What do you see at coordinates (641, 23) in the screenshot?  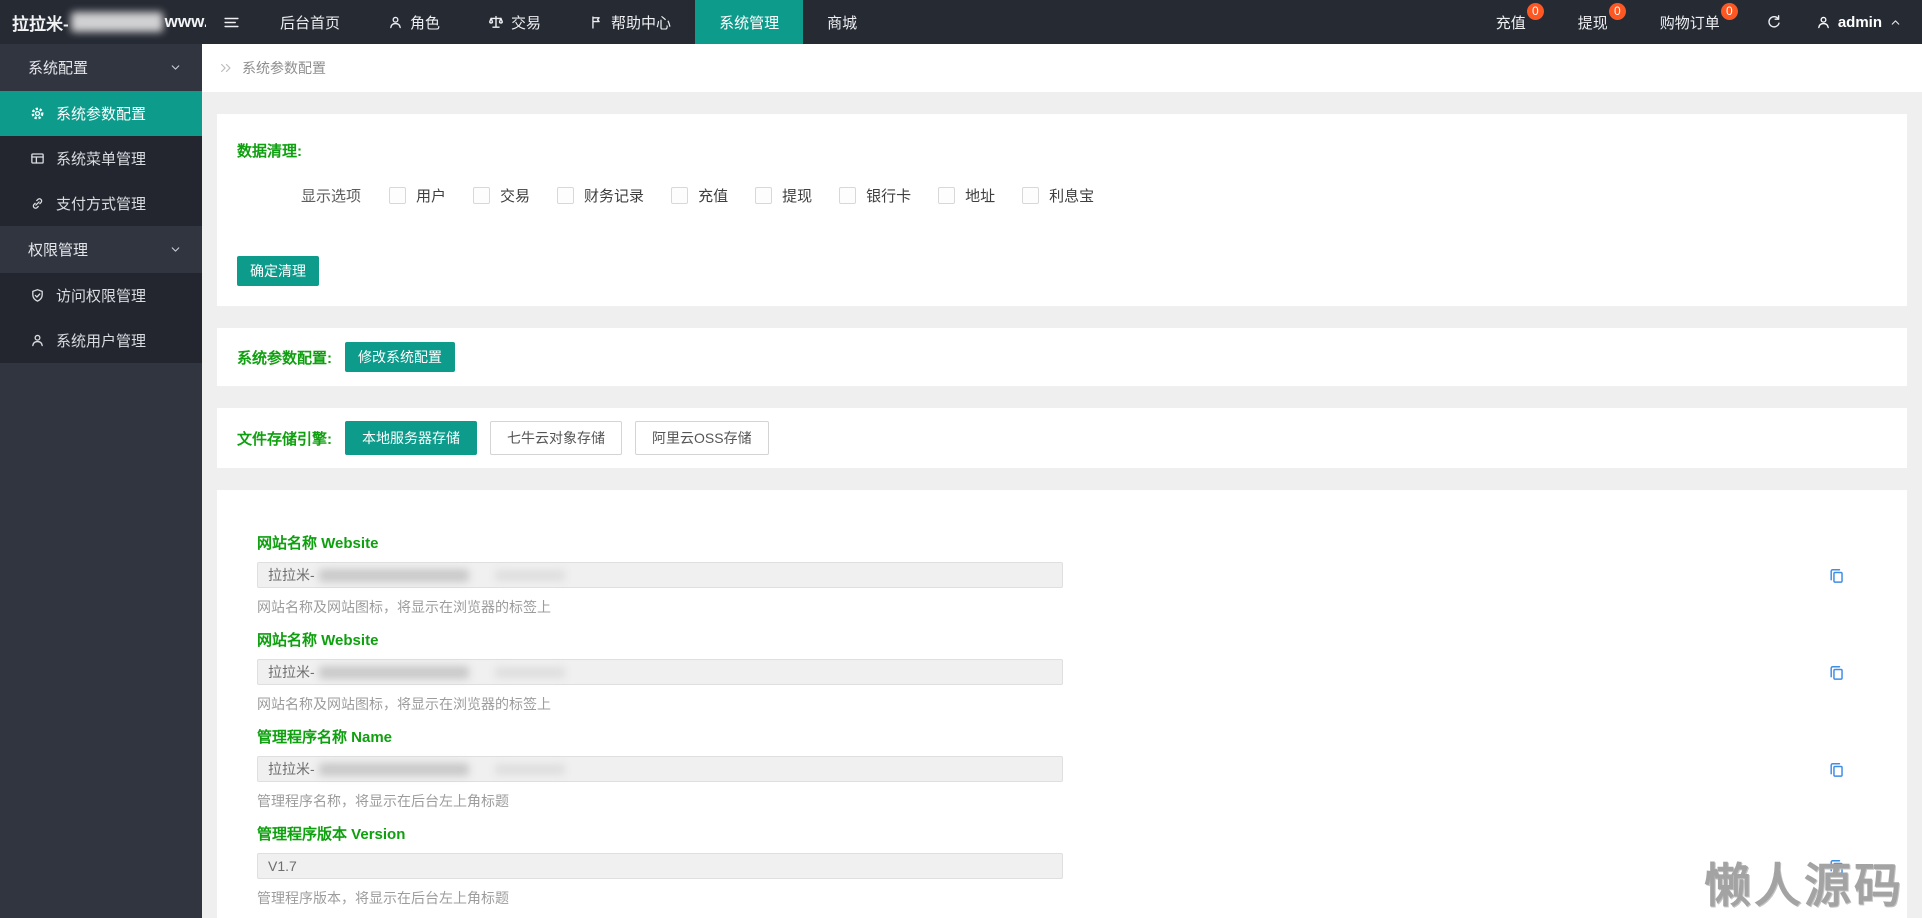 I see `nav-item-label: 帮助中心` at bounding box center [641, 23].